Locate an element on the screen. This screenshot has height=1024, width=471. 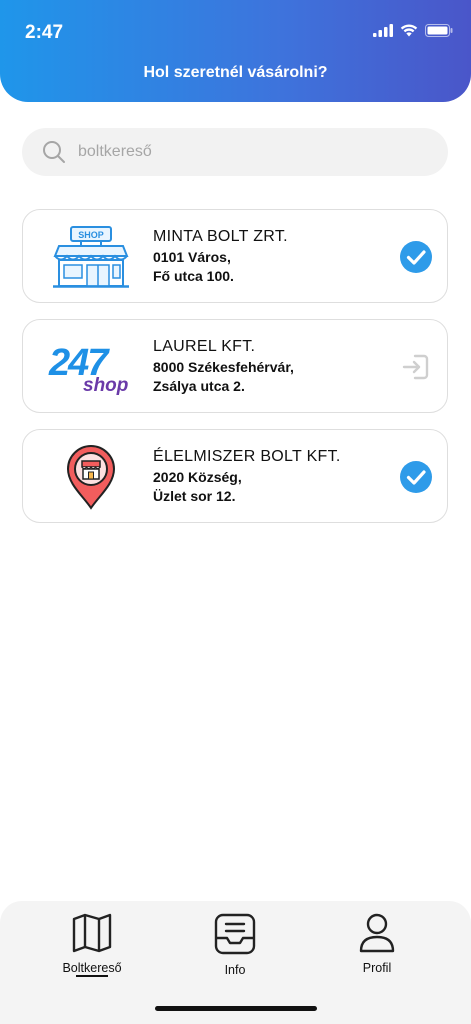
store-address-city: 2020 Község, is located at coordinates (197, 477).